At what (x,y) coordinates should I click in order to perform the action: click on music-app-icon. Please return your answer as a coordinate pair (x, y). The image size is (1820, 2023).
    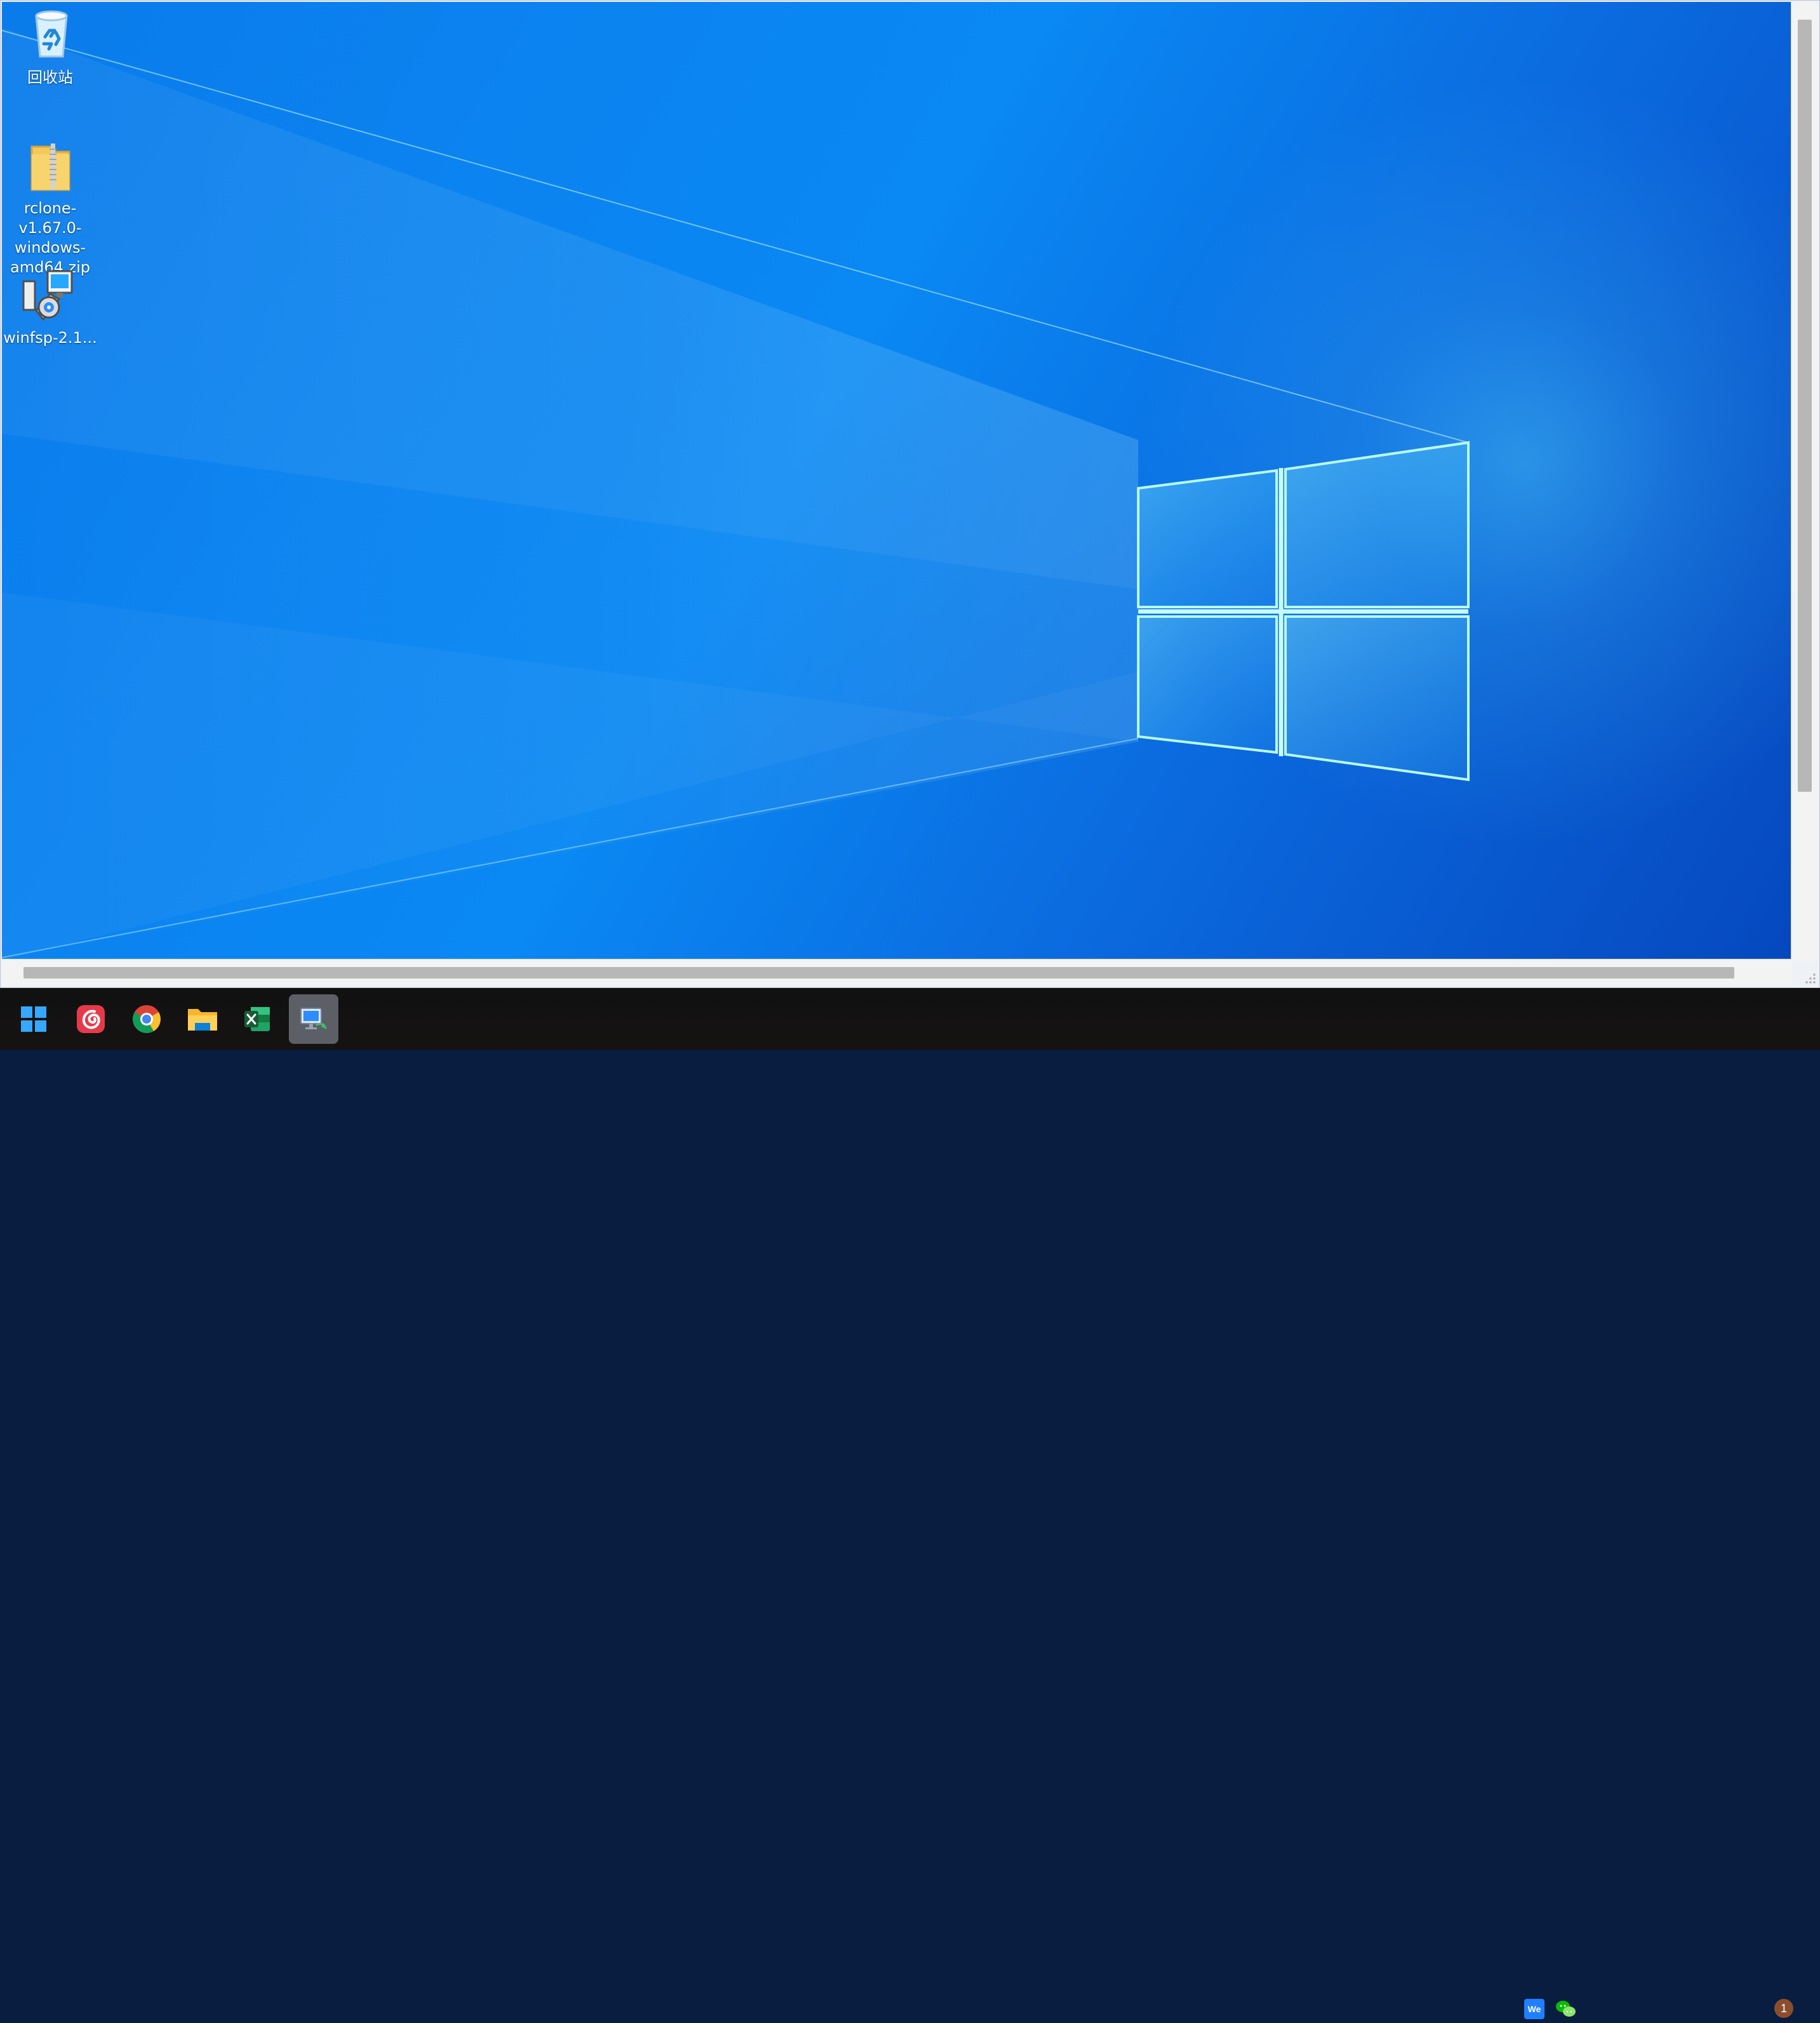
    Looking at the image, I should click on (91, 1019).